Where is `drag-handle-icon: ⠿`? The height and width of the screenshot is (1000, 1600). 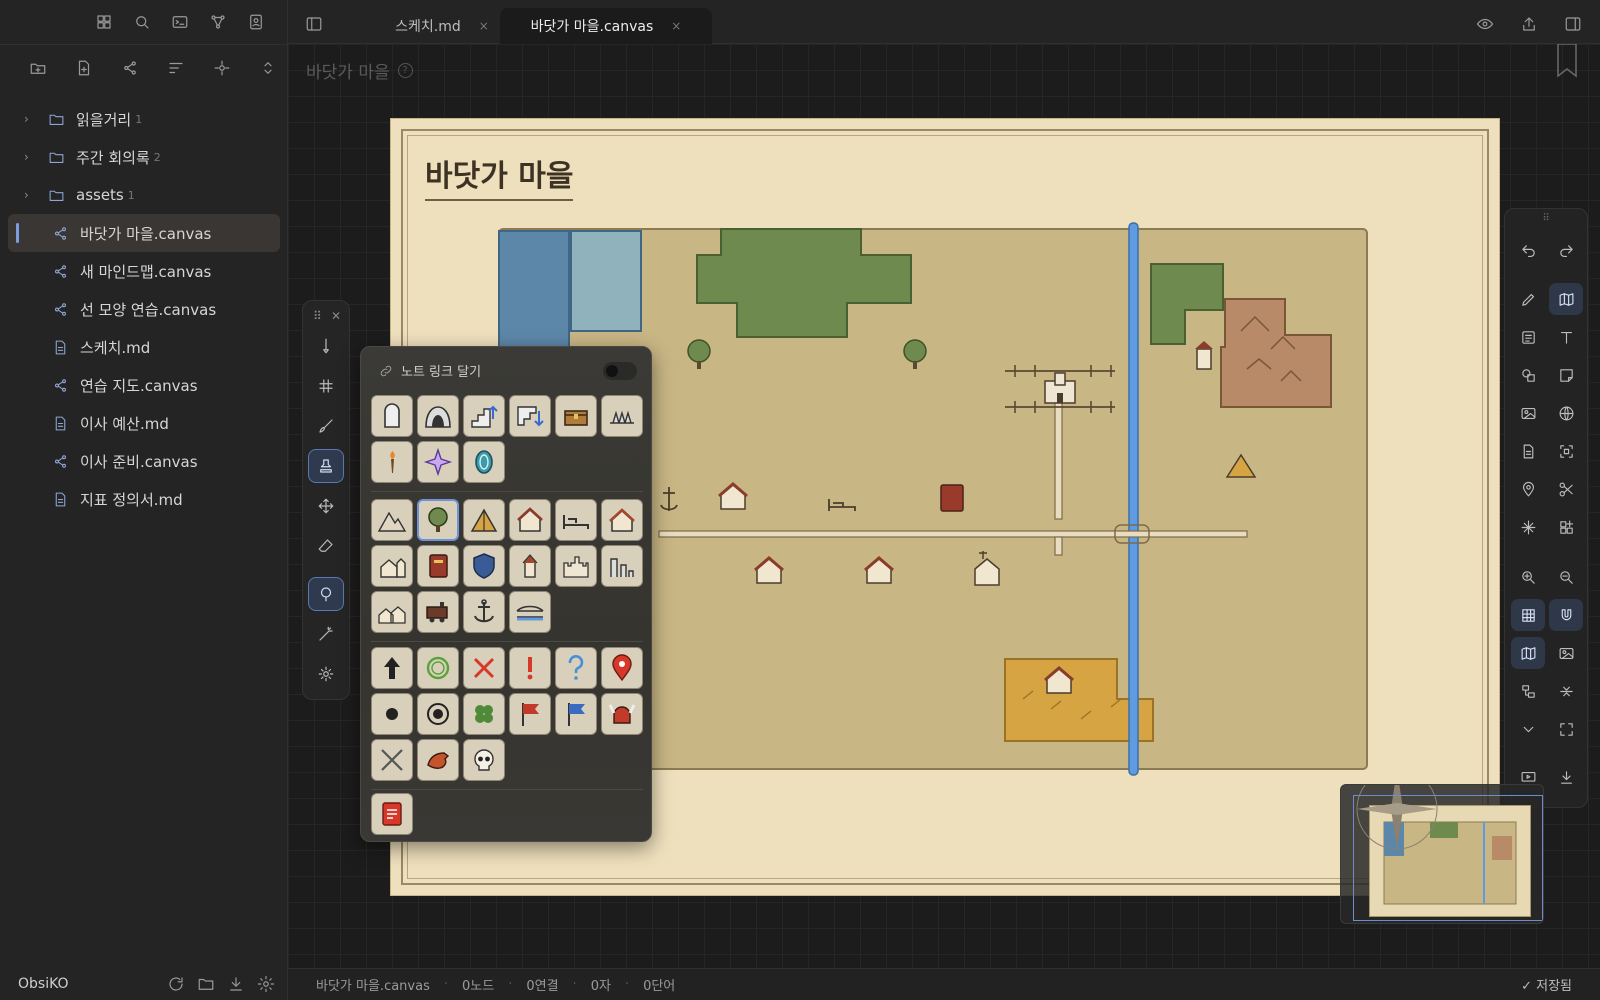
drag-handle-icon: ⠿ is located at coordinates (1546, 216).